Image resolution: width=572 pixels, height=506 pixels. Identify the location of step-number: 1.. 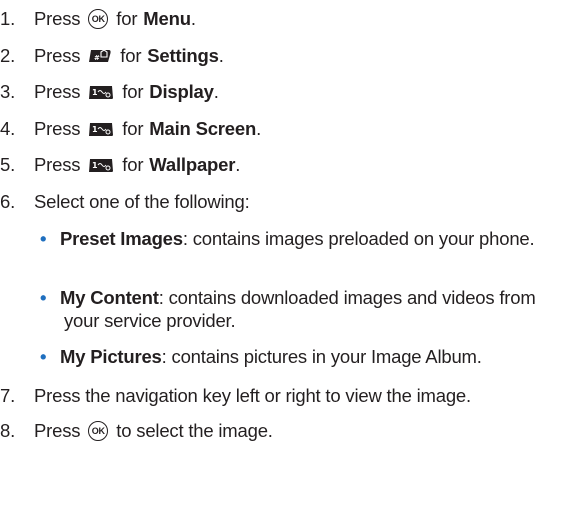
(8, 18).